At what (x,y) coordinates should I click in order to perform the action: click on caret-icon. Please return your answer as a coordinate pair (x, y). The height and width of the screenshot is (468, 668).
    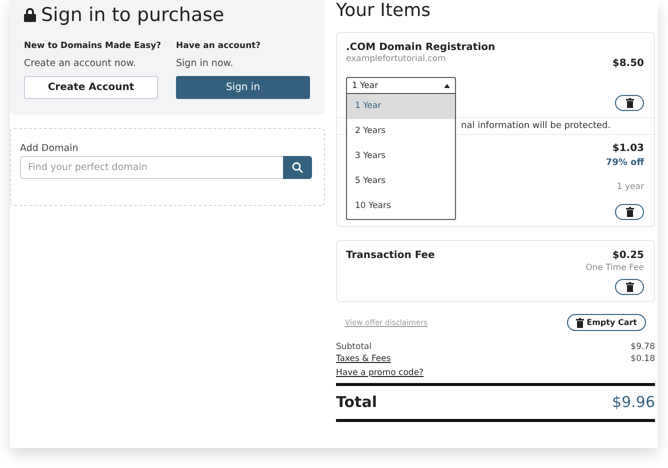
    Looking at the image, I should click on (447, 86).